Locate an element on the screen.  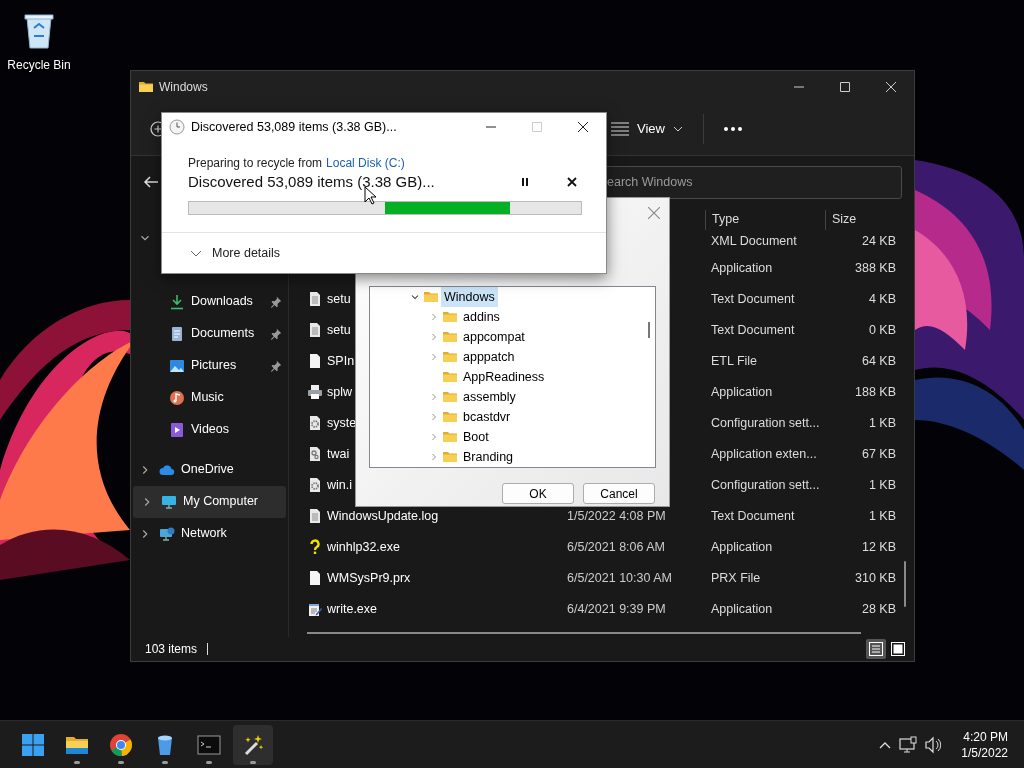
nav-item: OneDrive is located at coordinates (209, 469).